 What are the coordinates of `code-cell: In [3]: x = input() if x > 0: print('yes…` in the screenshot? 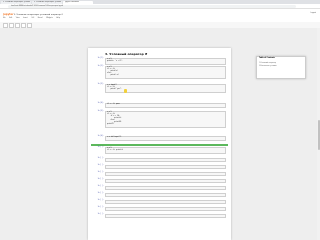 It's located at (159, 89).